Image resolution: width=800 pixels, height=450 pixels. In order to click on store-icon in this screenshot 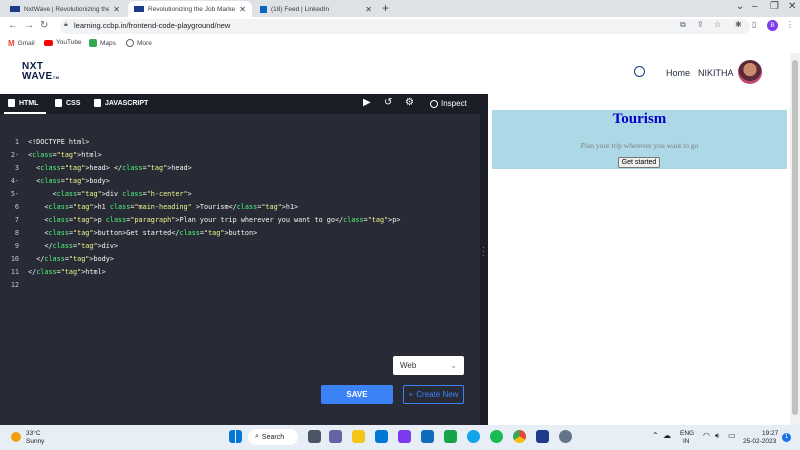, I will do `click(381, 436)`.